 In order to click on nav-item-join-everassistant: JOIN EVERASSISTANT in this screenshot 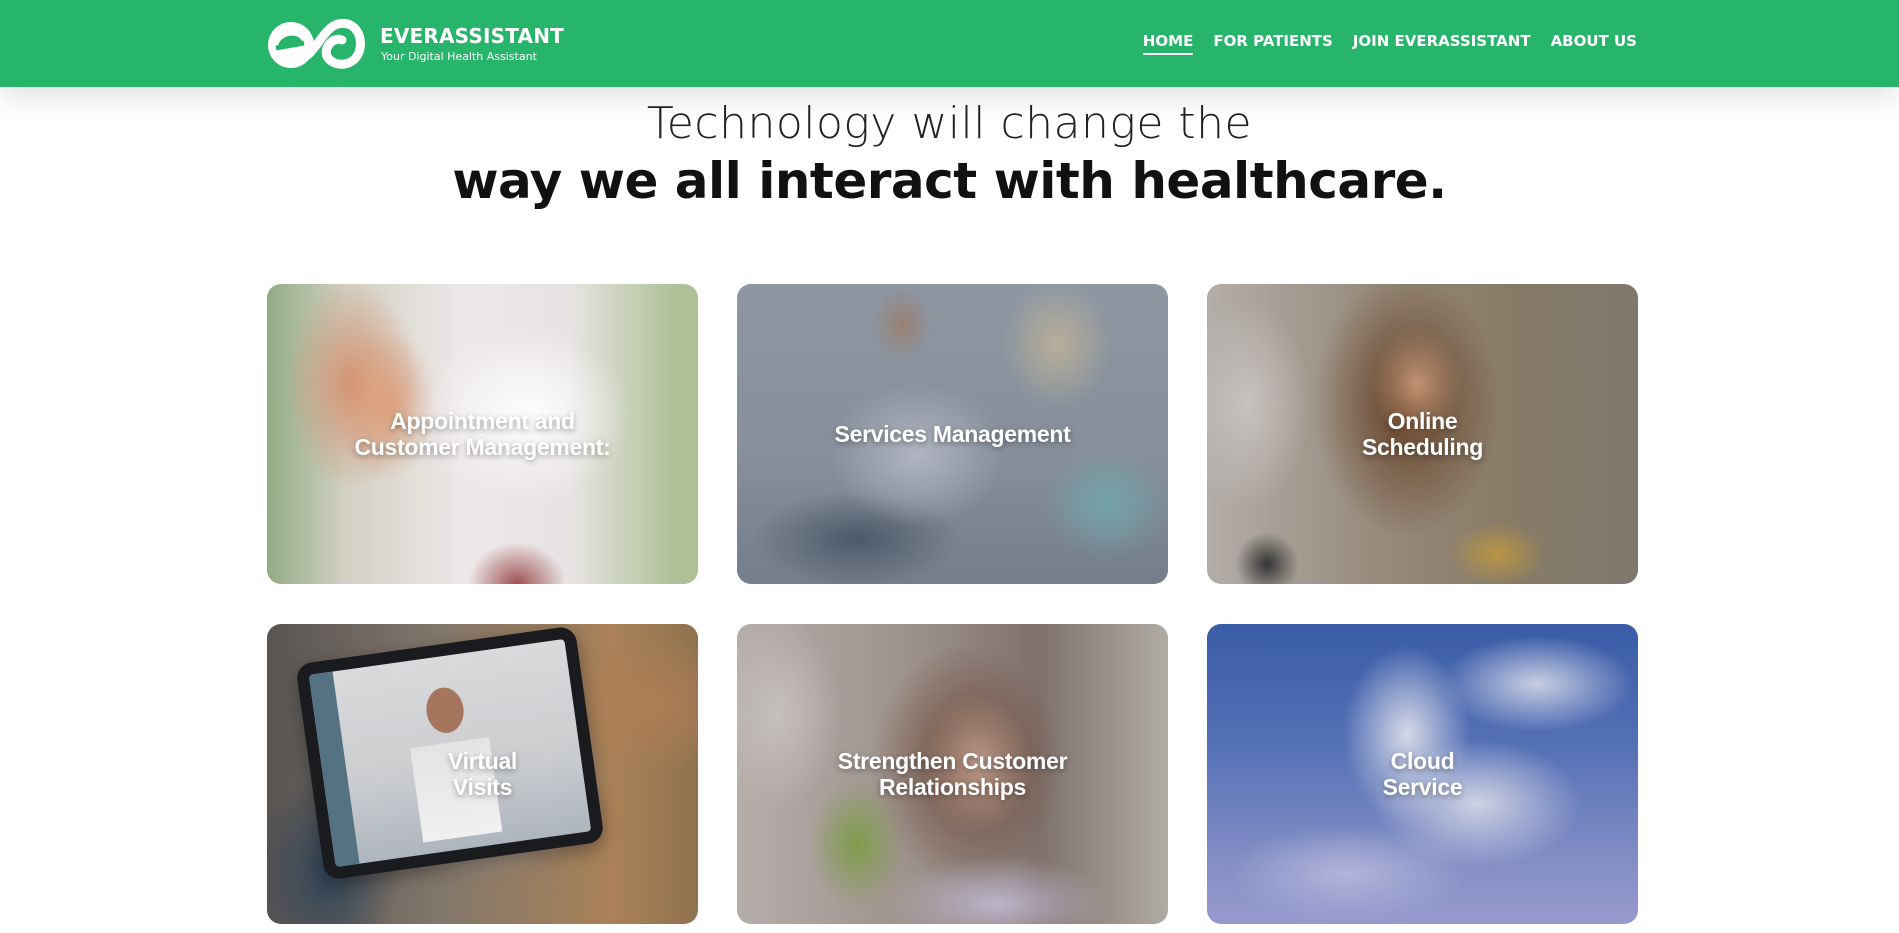, I will do `click(1442, 42)`.